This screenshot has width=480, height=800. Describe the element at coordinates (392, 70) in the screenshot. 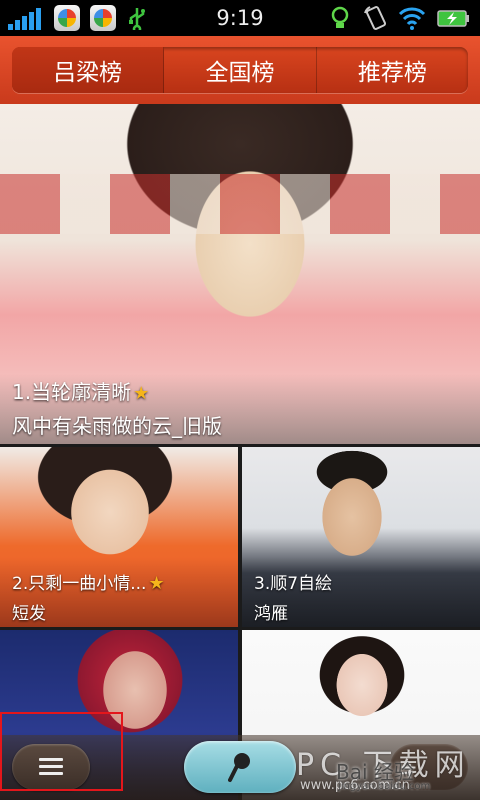

I see `tab-recommended-ranking: 推荐榜` at that location.